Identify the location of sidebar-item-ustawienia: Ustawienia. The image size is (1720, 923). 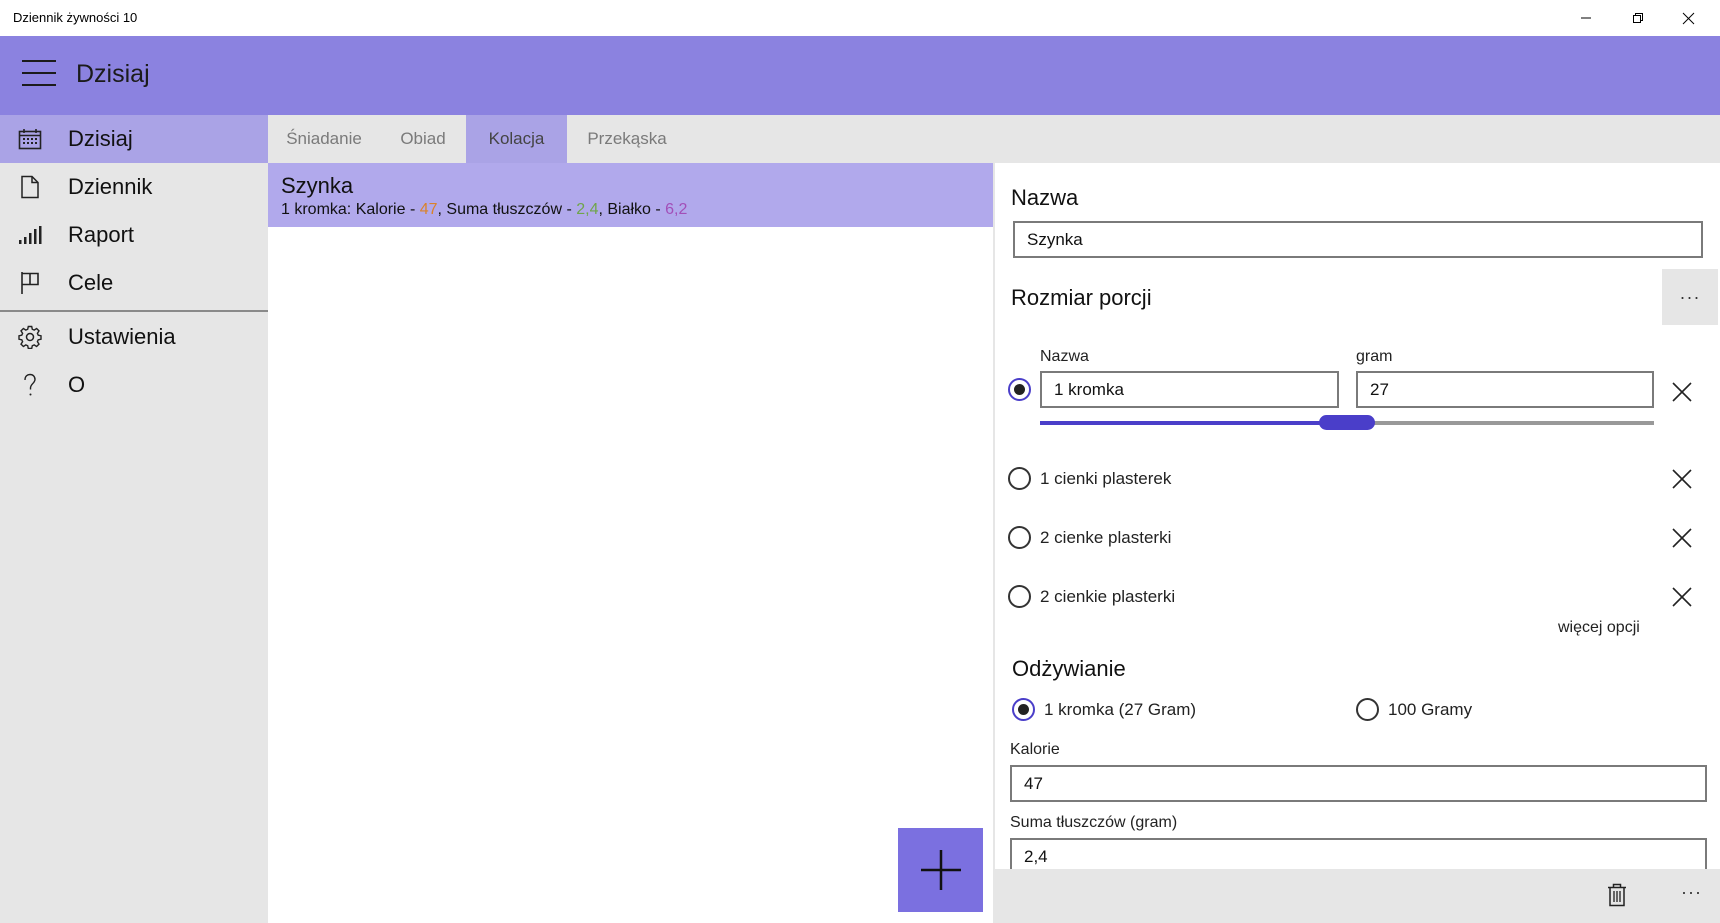
(134, 337).